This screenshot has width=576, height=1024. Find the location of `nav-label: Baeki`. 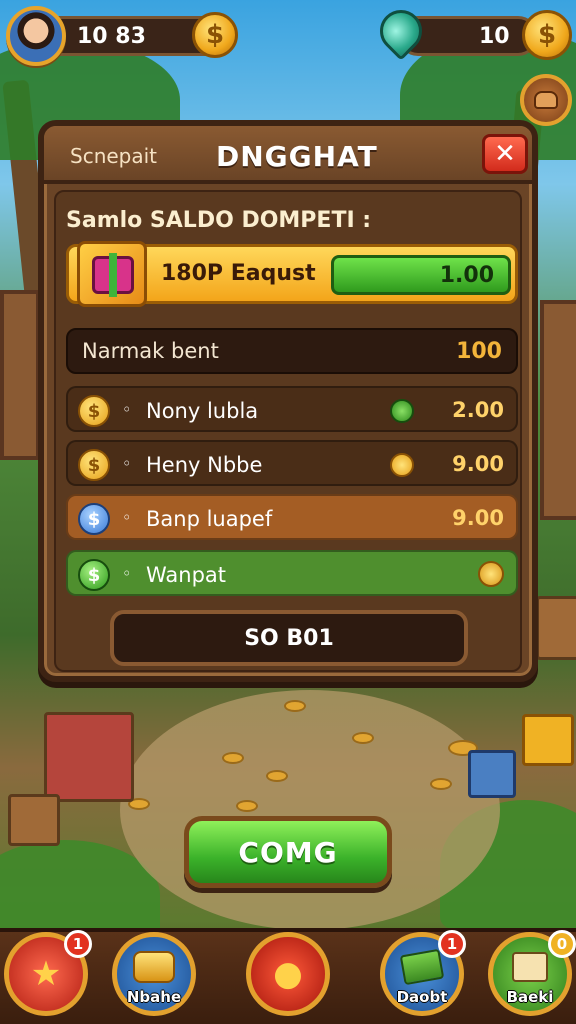

nav-label: Baeki is located at coordinates (530, 997).